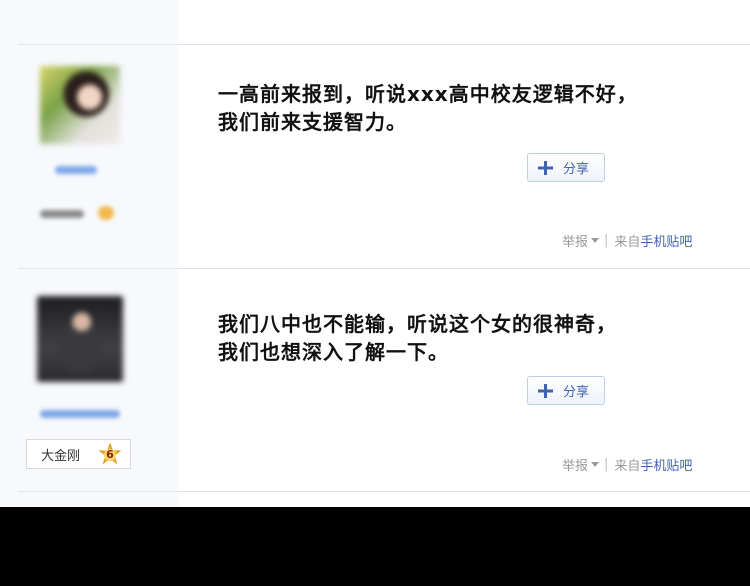  What do you see at coordinates (428, 94) in the screenshot?
I see `post-content-line-1: 一高前来报到，听说xxx高中校友逻辑不好，` at bounding box center [428, 94].